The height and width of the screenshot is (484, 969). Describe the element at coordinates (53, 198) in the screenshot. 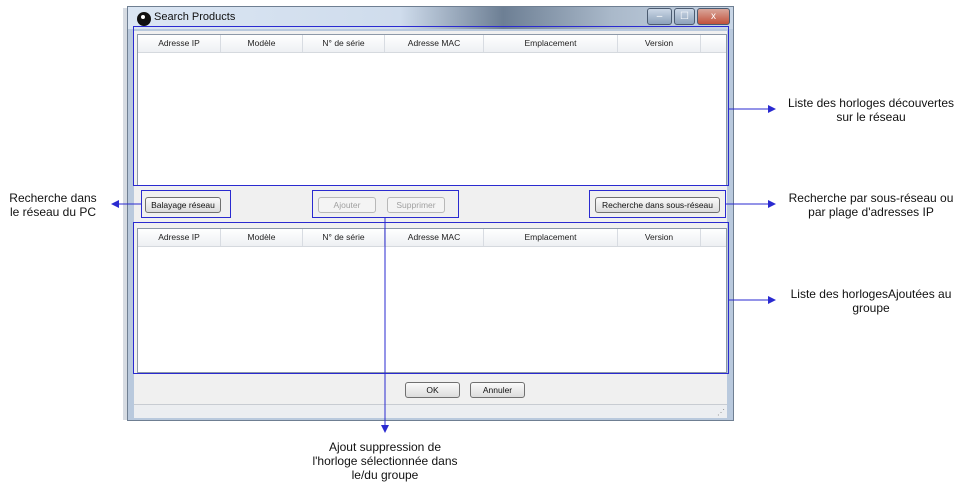

I see `annotation-scan-line1: Recherche dans` at that location.